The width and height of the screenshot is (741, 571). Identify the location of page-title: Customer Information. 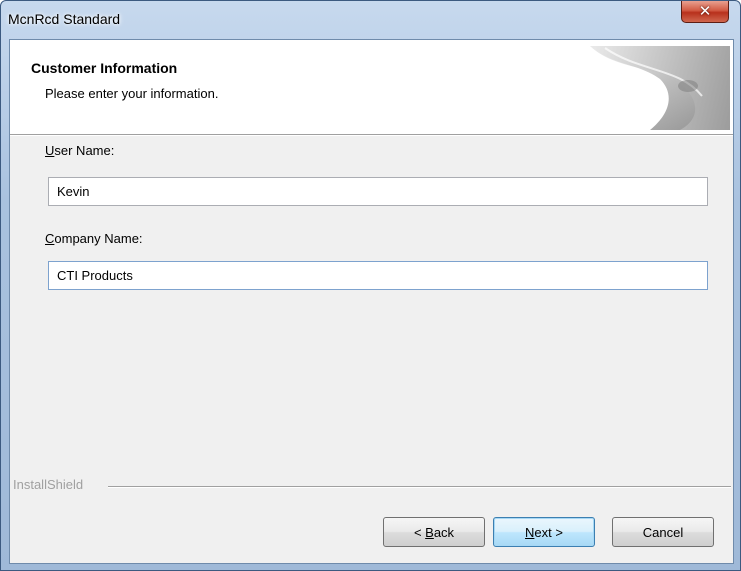
(104, 68).